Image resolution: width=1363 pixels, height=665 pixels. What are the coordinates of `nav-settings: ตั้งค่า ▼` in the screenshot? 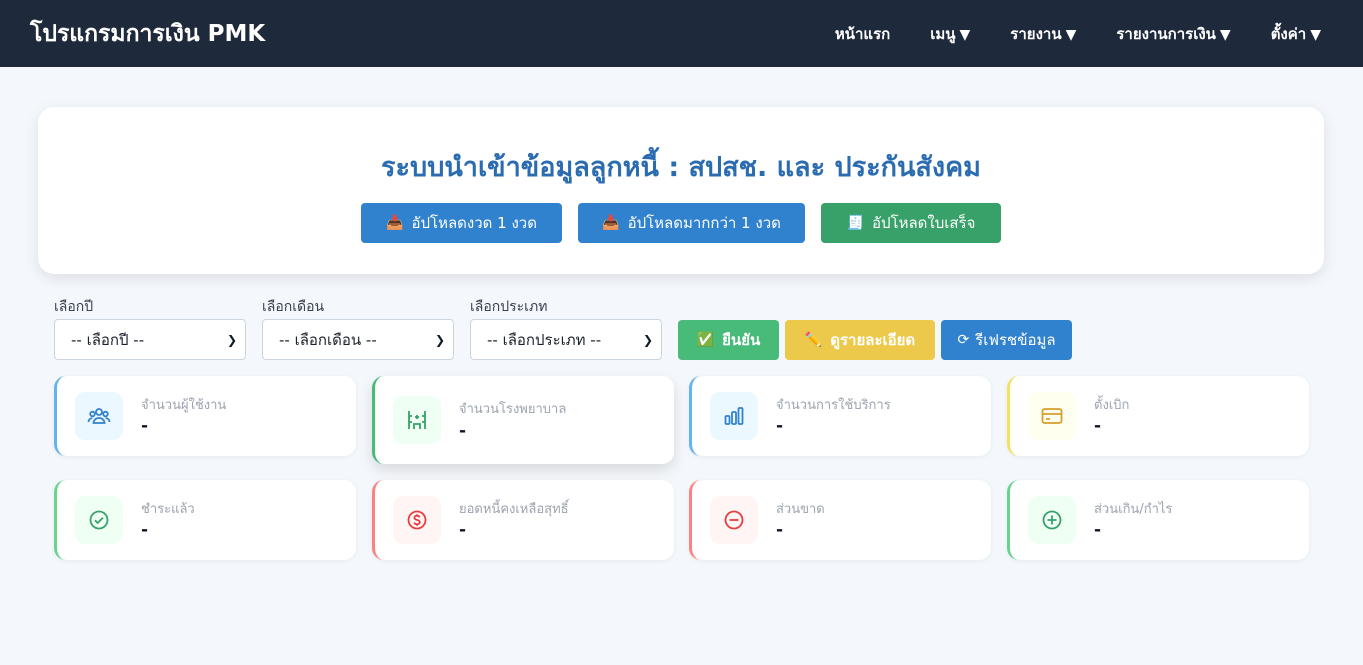 It's located at (1296, 34).